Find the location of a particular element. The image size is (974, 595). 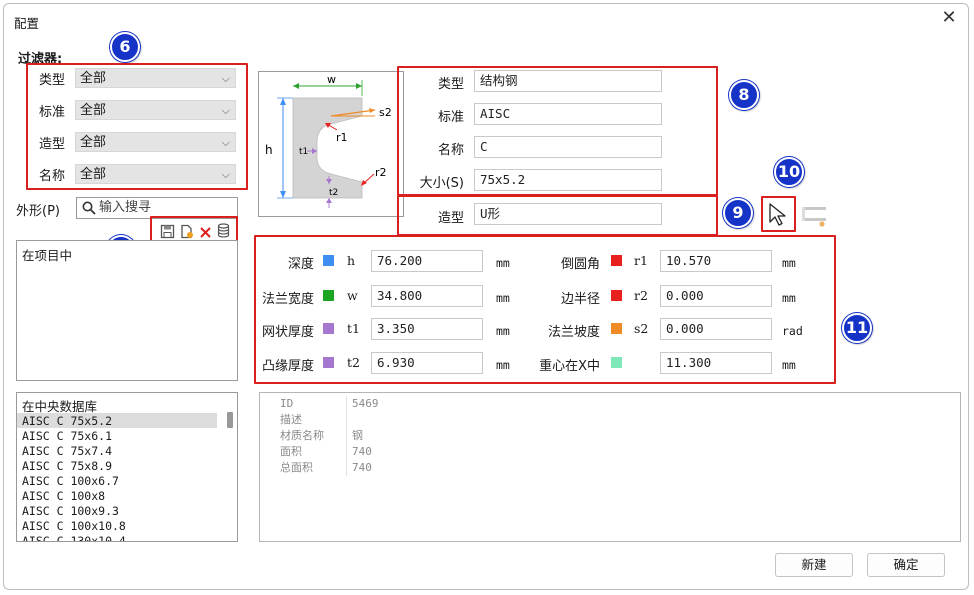

search-icon is located at coordinates (89, 208).